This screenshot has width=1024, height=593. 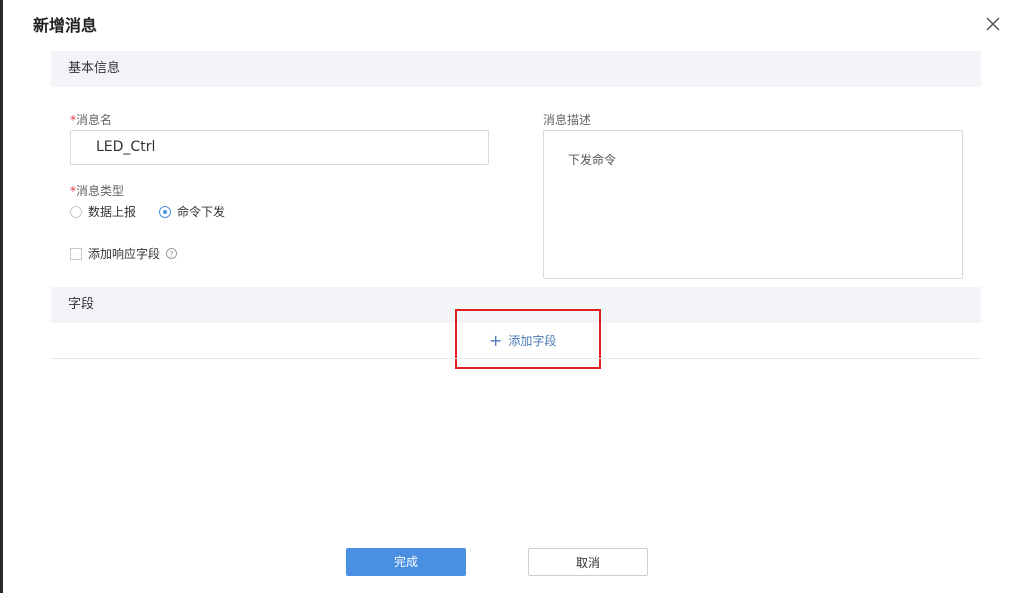 I want to click on dialog-title: 新增消息, so click(x=65, y=25).